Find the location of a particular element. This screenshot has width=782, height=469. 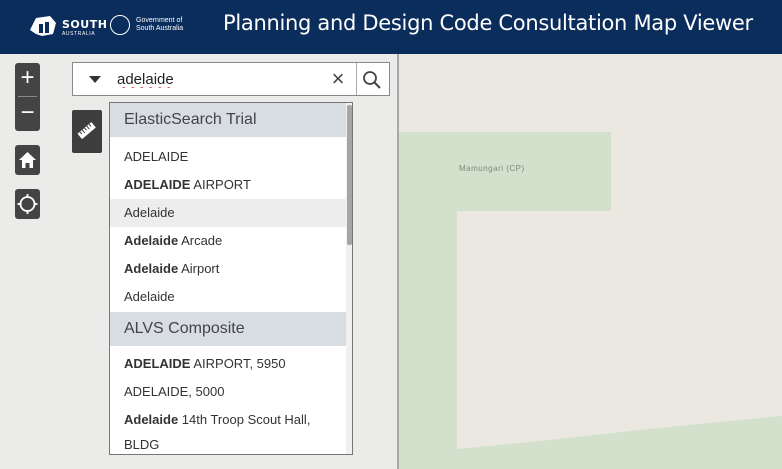

zoom-out-button: − is located at coordinates (27, 114).